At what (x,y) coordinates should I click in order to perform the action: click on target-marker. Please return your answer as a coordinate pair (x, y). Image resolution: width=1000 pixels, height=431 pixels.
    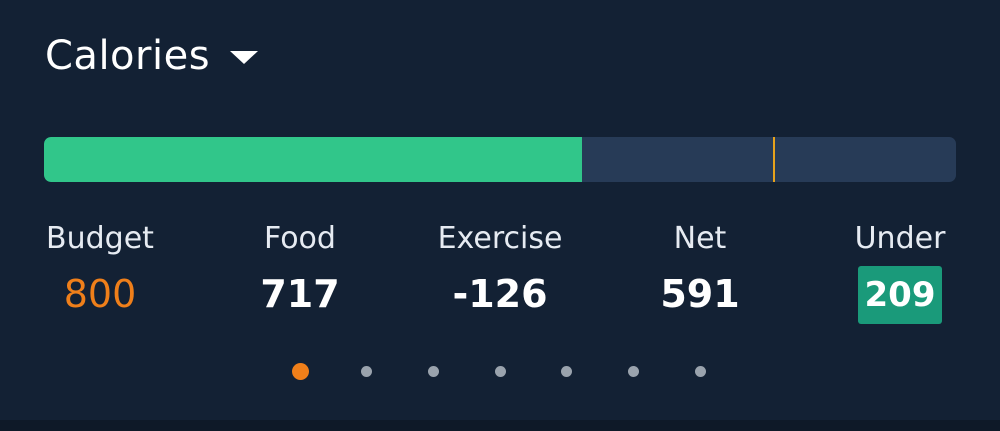
    Looking at the image, I should click on (774, 159).